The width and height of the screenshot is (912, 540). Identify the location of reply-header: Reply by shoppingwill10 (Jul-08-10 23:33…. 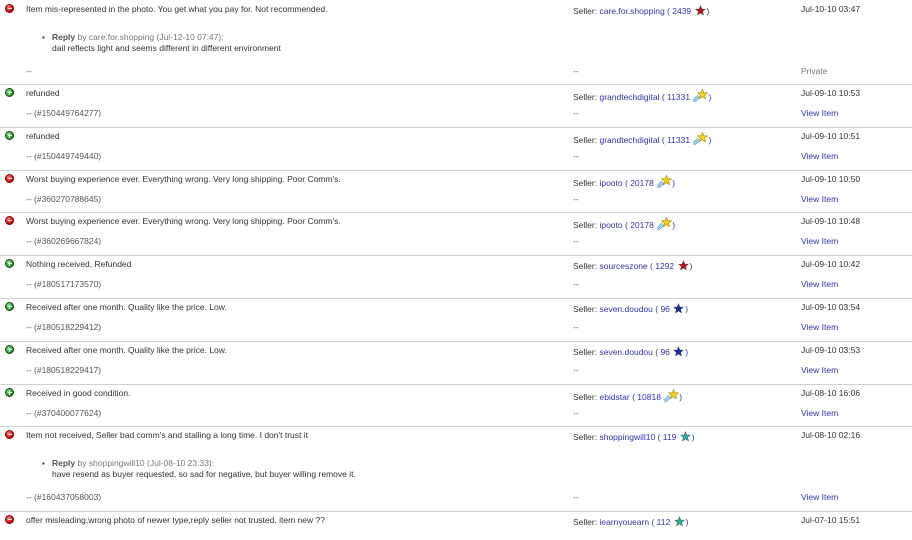
(133, 463).